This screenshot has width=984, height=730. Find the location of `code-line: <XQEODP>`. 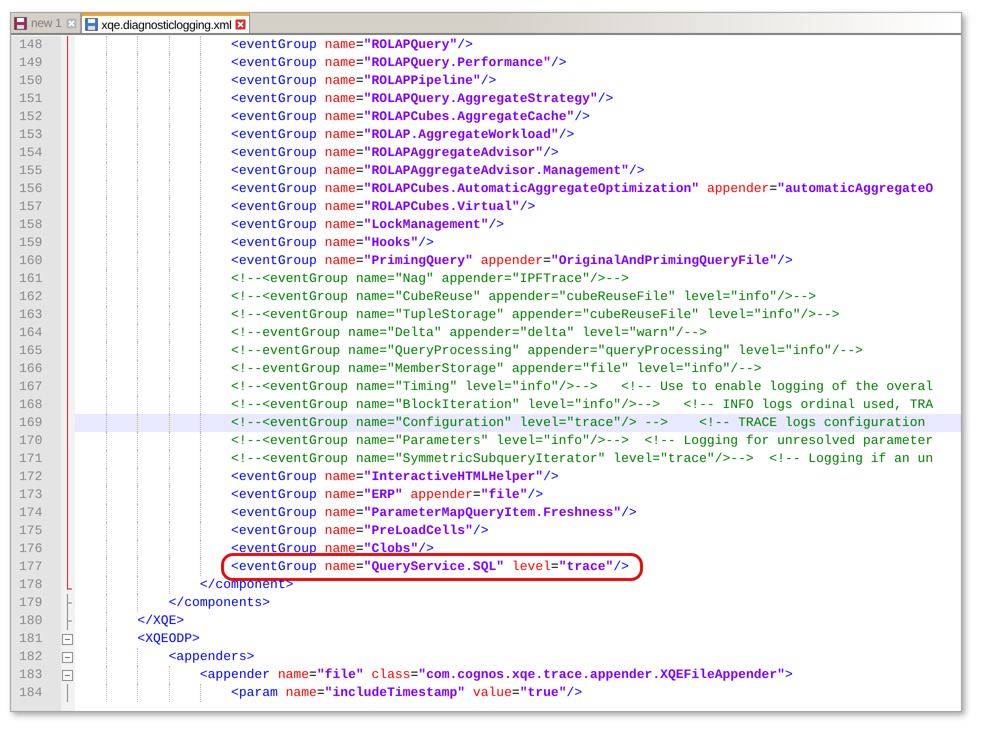

code-line: <XQEODP> is located at coordinates (168, 638).